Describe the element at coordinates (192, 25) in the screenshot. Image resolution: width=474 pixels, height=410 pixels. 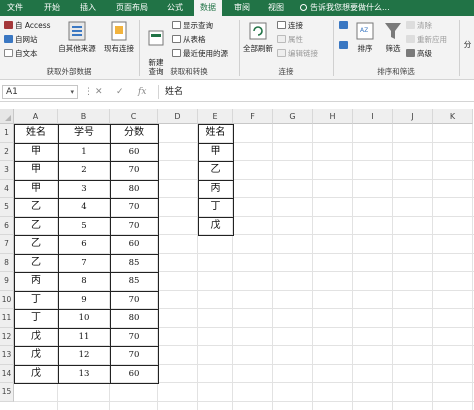
I see `show-queries-button: 显示查询` at that location.